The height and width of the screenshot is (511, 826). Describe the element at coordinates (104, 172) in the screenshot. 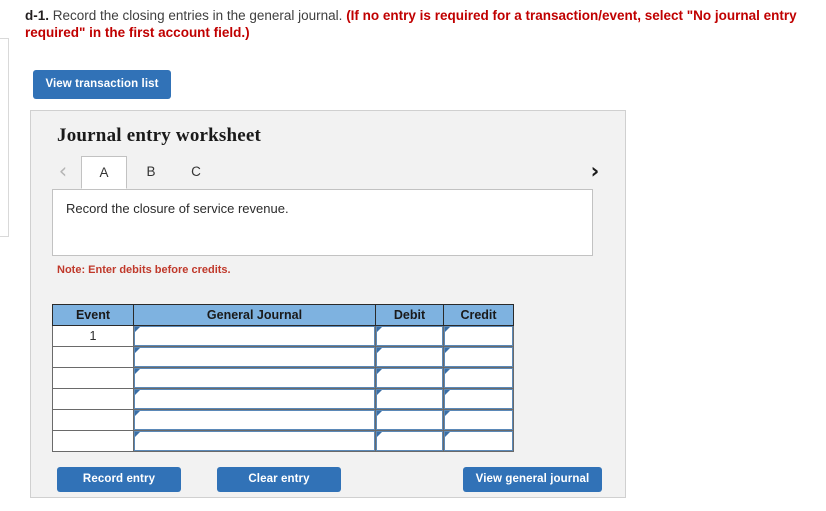

I see `tab-a: A` at that location.